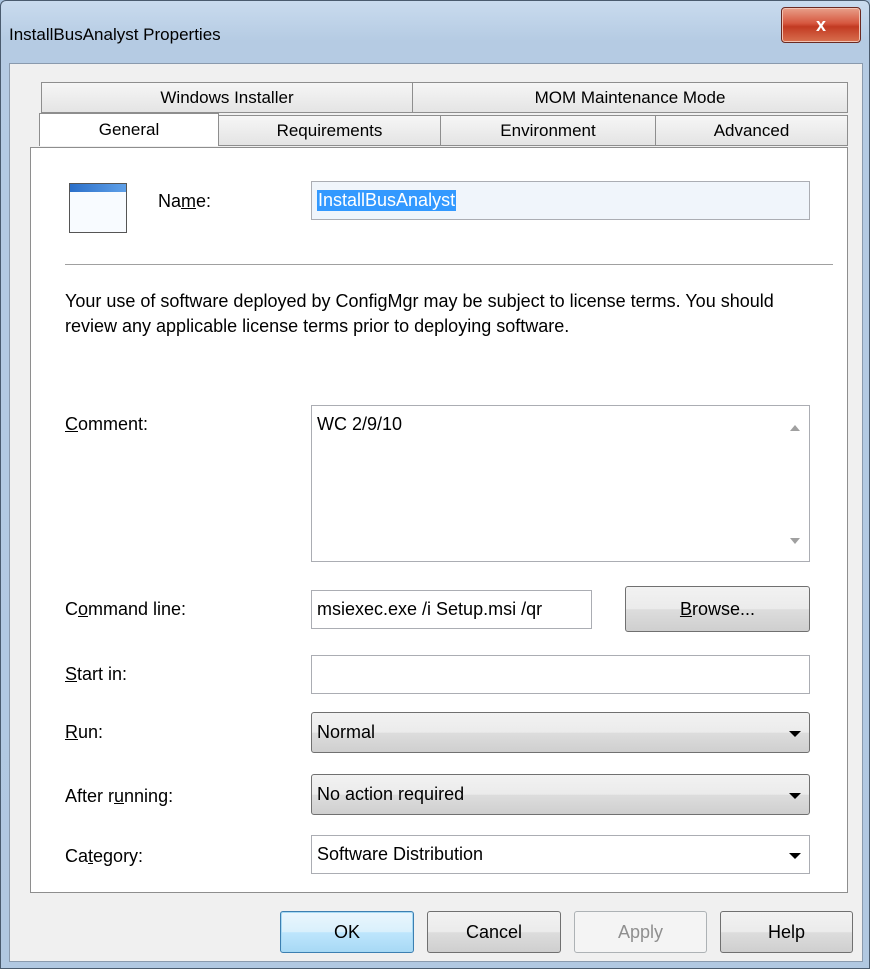 The height and width of the screenshot is (969, 870). Describe the element at coordinates (560, 854) in the screenshot. I see `category-dropdown: Software Distribution` at that location.